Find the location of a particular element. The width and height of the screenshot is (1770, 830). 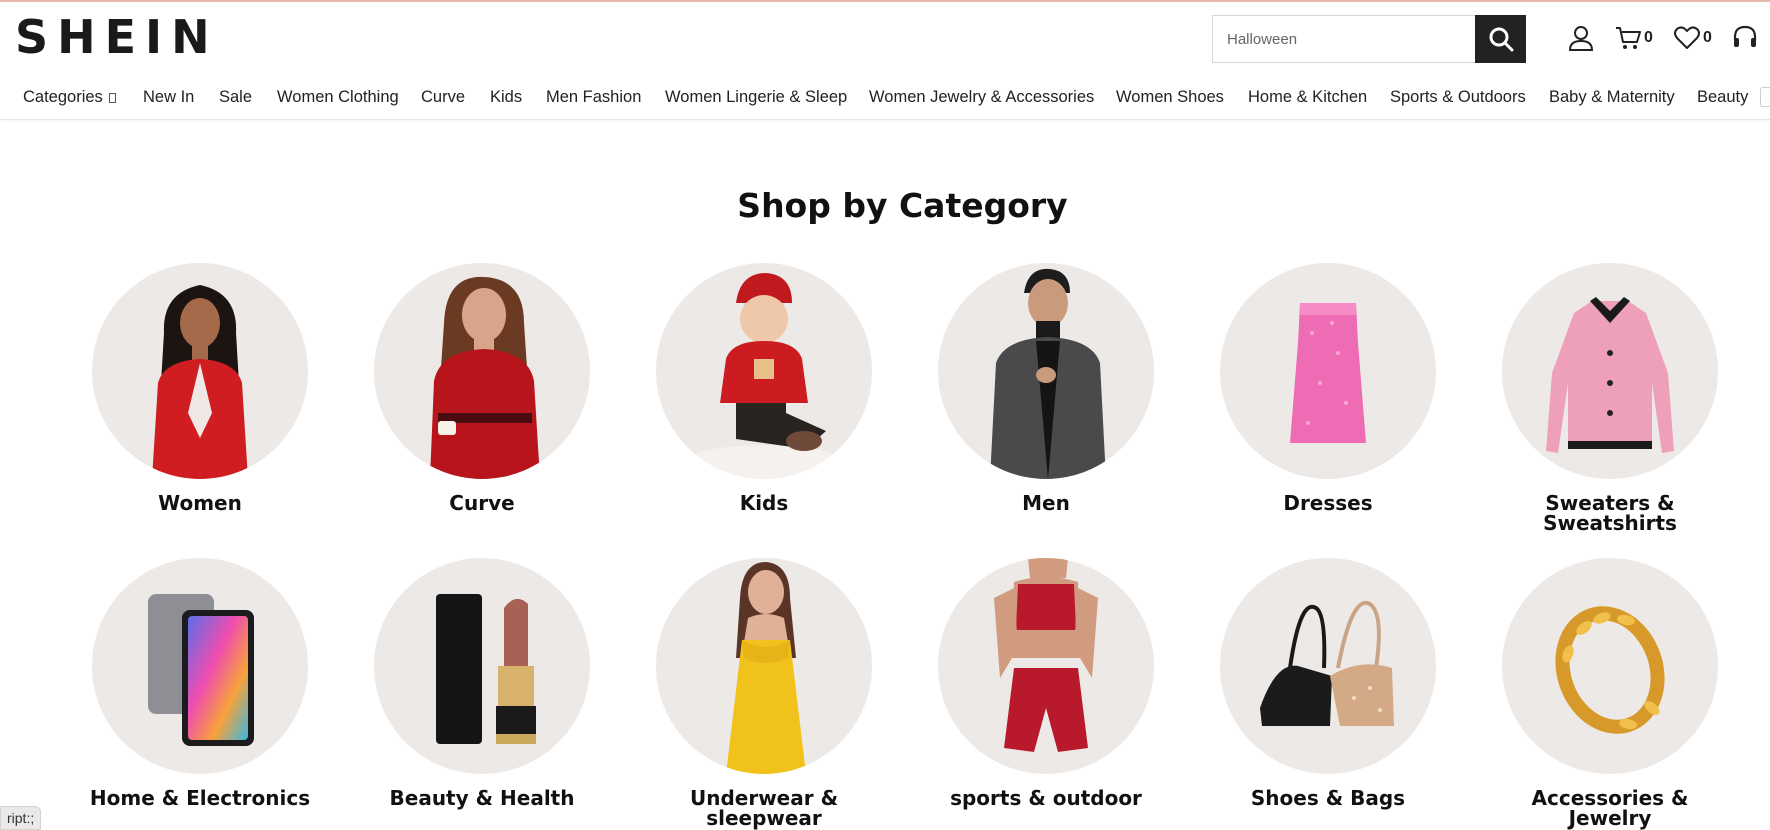

pink-sequin-dress-image is located at coordinates (1328, 371).